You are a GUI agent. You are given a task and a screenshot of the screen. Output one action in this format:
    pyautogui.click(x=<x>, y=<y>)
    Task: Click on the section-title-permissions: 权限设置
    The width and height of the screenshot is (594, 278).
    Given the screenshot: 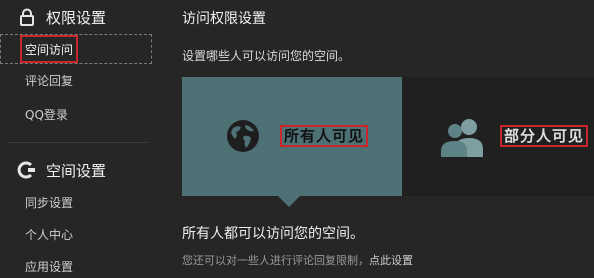 What is the action you would take?
    pyautogui.click(x=61, y=17)
    